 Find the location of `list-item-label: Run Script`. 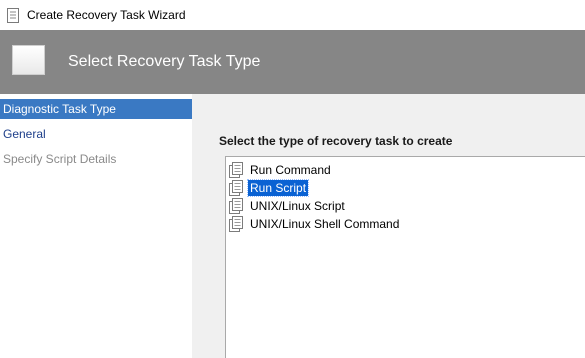

list-item-label: Run Script is located at coordinates (278, 188).